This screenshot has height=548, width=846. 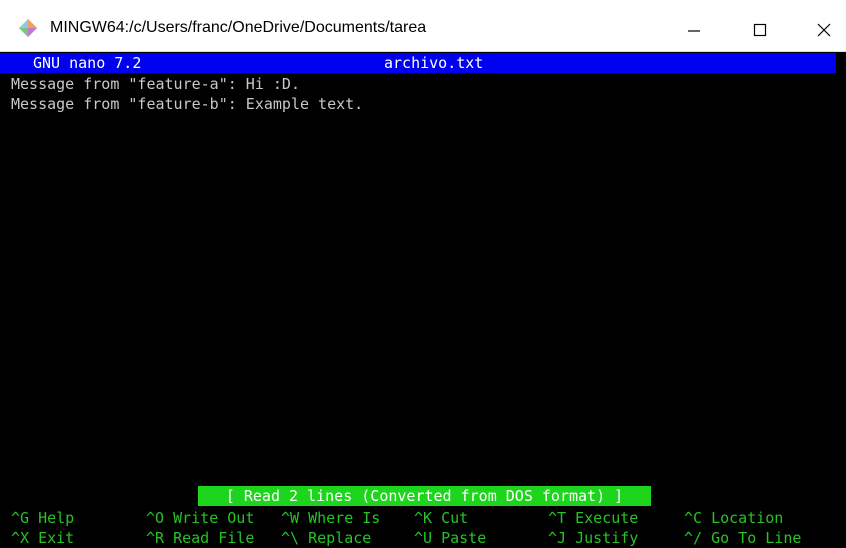 I want to click on shortcut-key: ^X, so click(x=20, y=538).